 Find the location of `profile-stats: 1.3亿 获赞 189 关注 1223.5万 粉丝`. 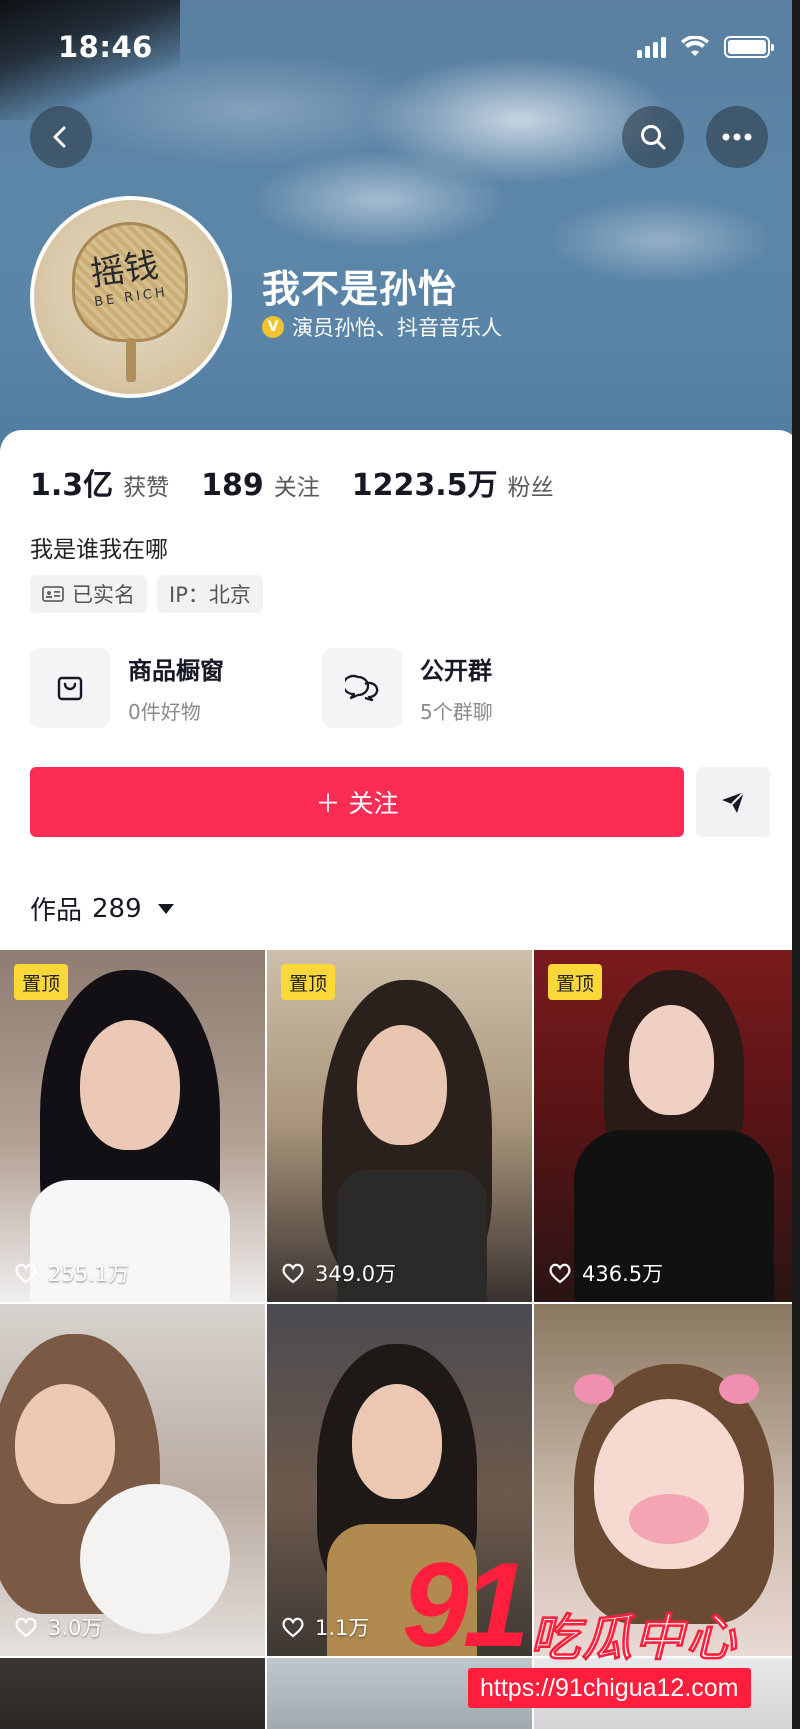

profile-stats: 1.3亿 获赞 189 关注 1223.5万 粉丝 is located at coordinates (308, 482).